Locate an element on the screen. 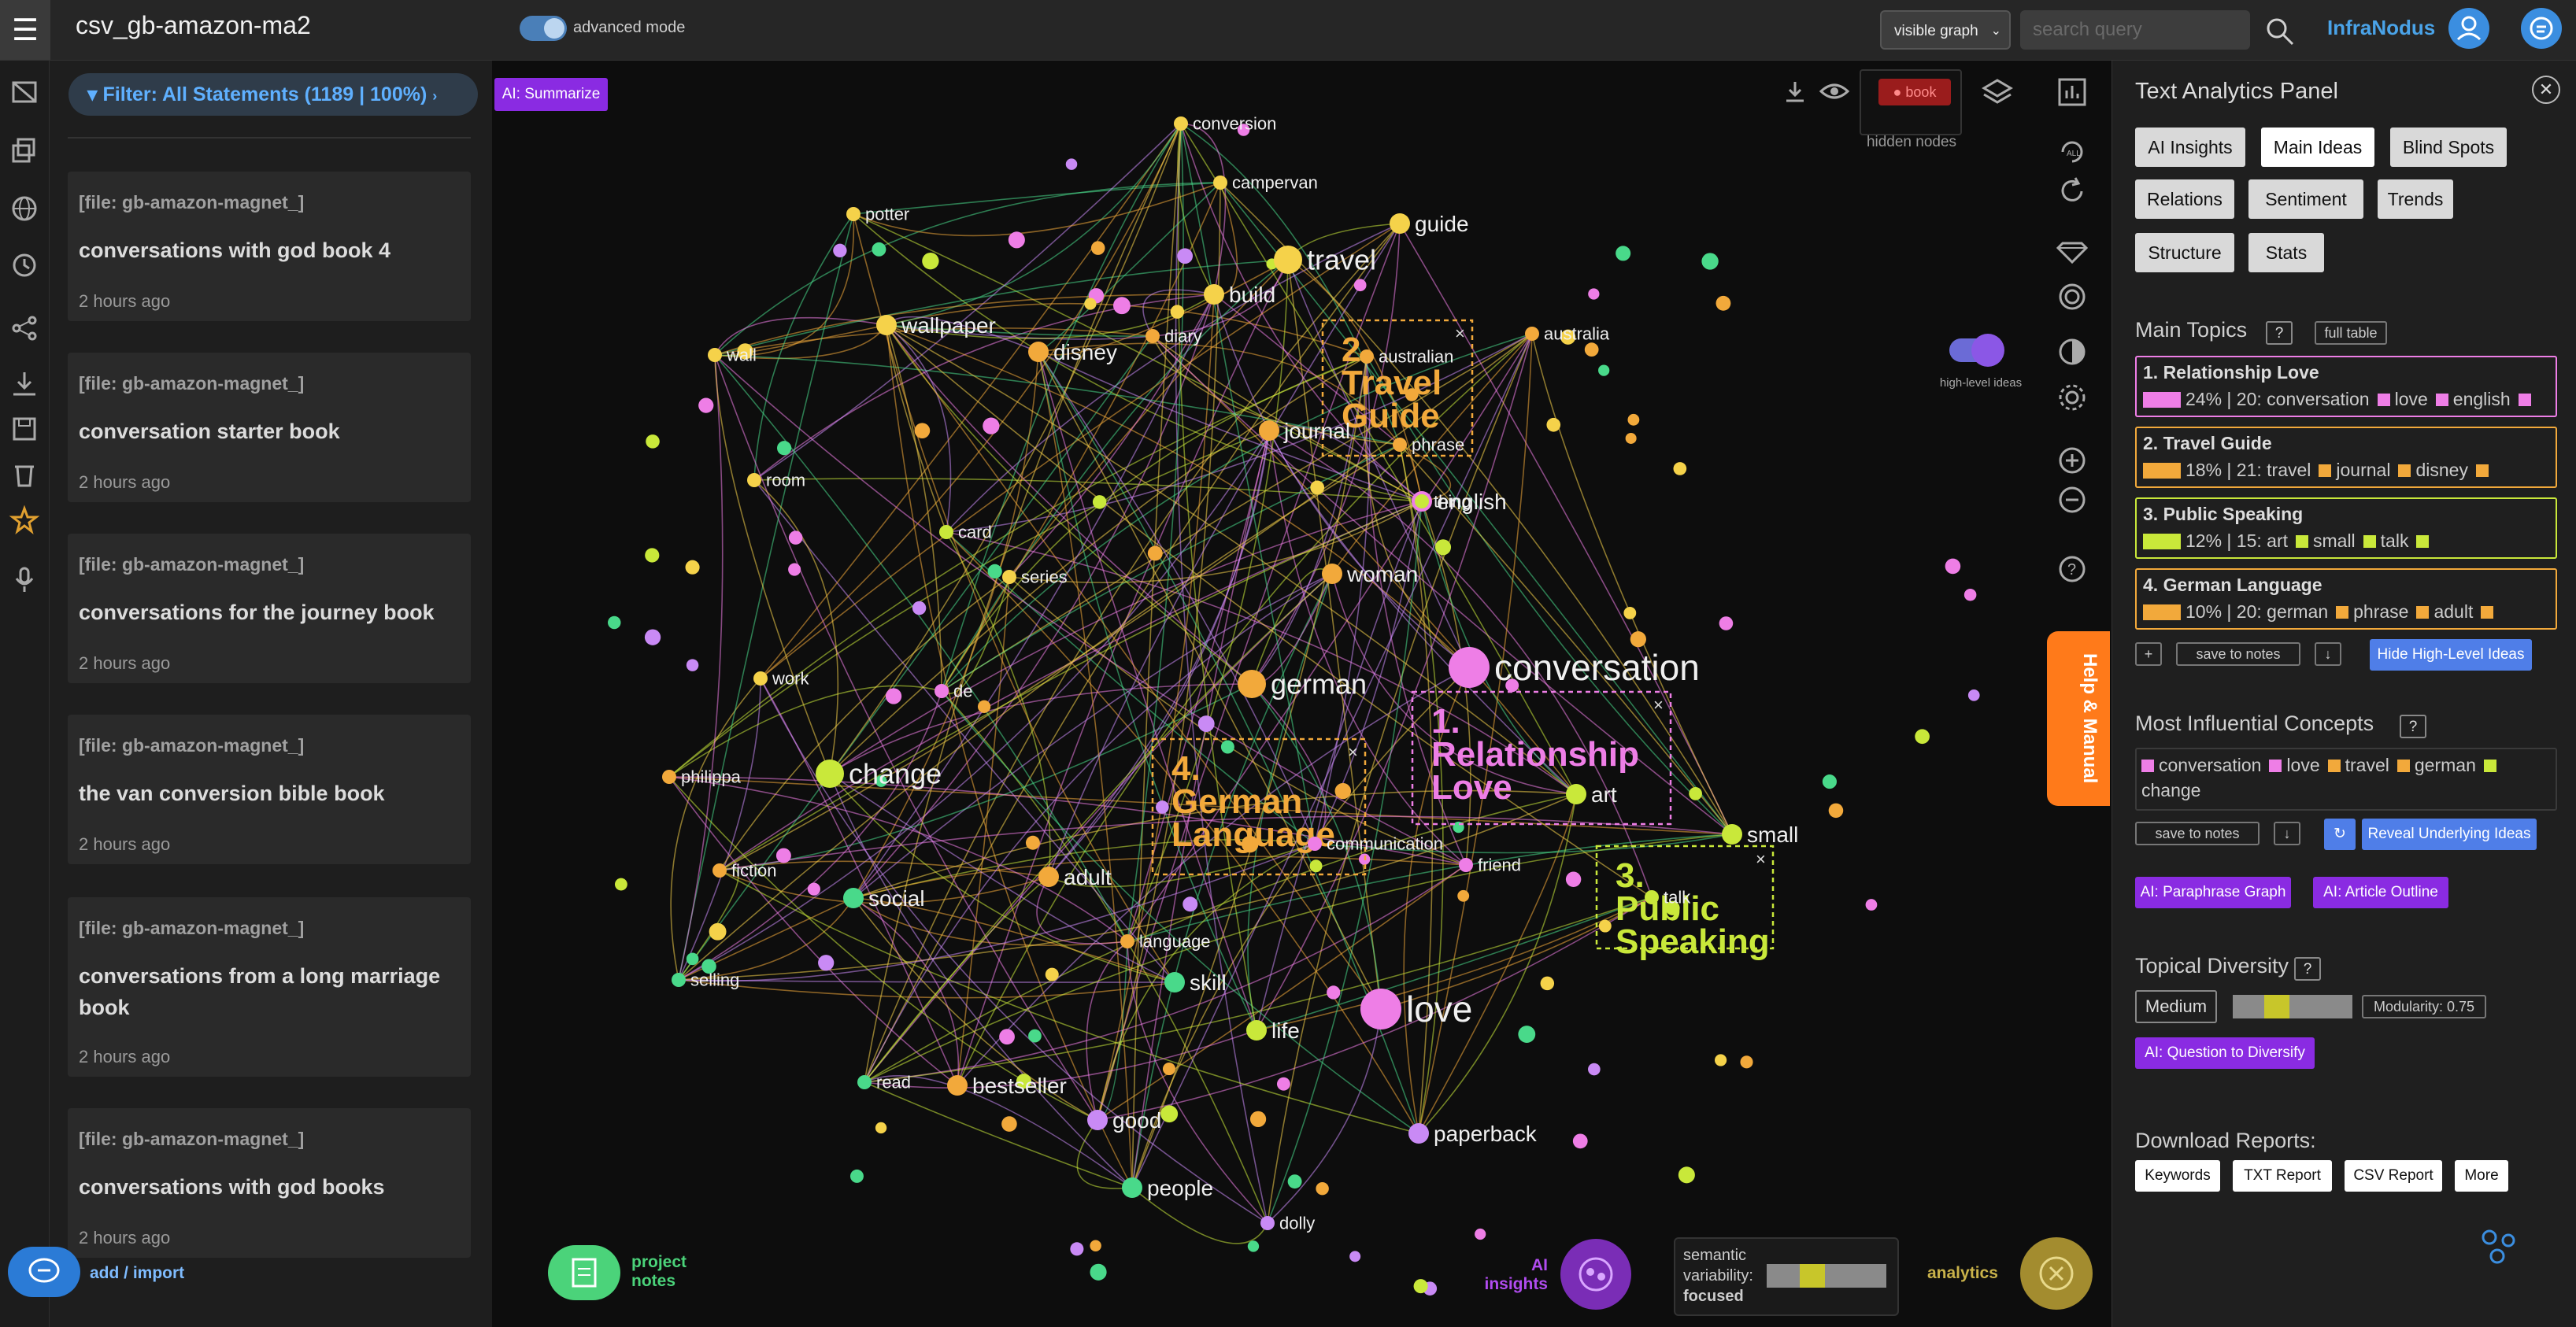 Image resolution: width=2576 pixels, height=1327 pixels. graph-view-select: visible graph ⌄ is located at coordinates (1945, 30).